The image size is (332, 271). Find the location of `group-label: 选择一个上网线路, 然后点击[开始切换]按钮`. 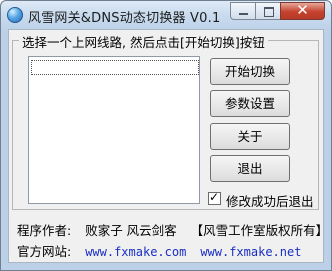

group-label: 选择一个上网线路, 然后点击[开始切换]按钮 is located at coordinates (143, 41).